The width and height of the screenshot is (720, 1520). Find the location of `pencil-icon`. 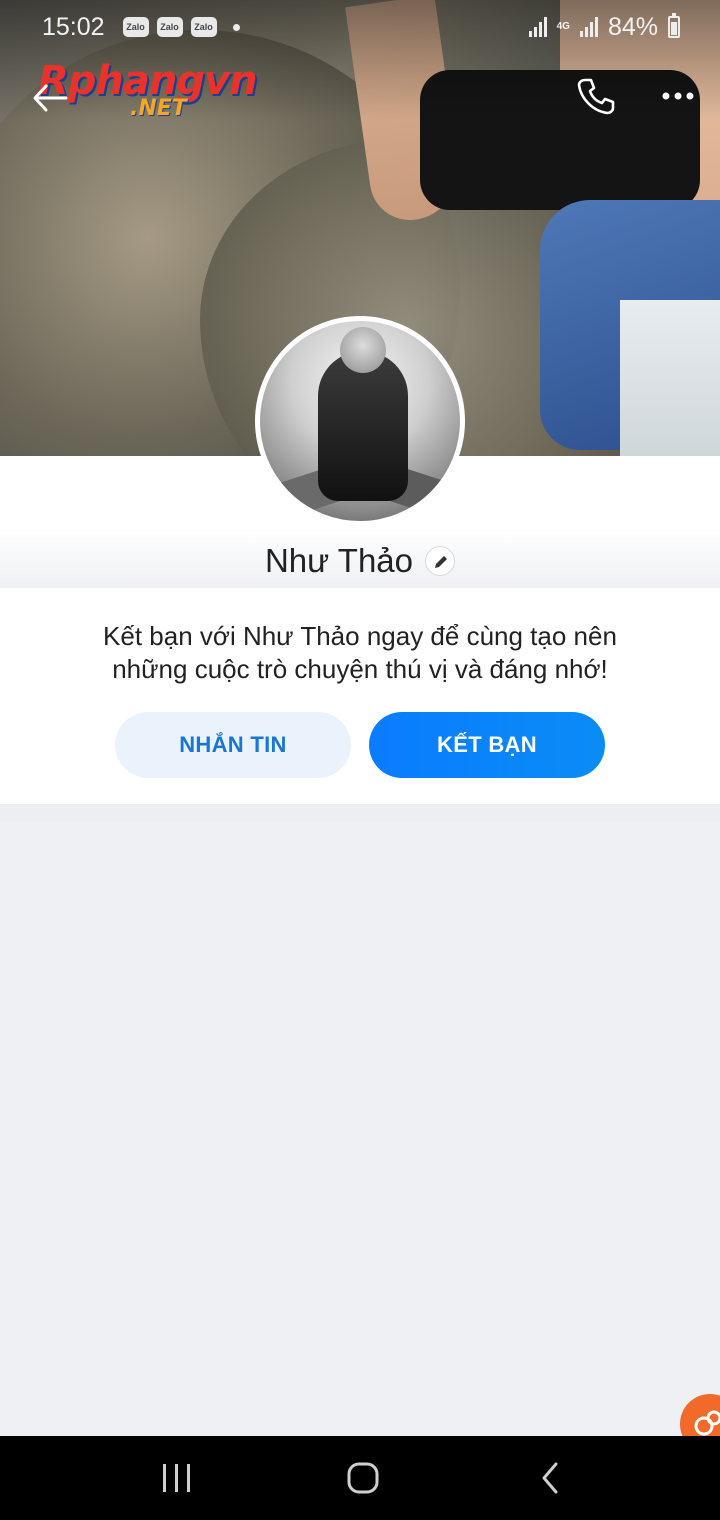

pencil-icon is located at coordinates (441, 562).